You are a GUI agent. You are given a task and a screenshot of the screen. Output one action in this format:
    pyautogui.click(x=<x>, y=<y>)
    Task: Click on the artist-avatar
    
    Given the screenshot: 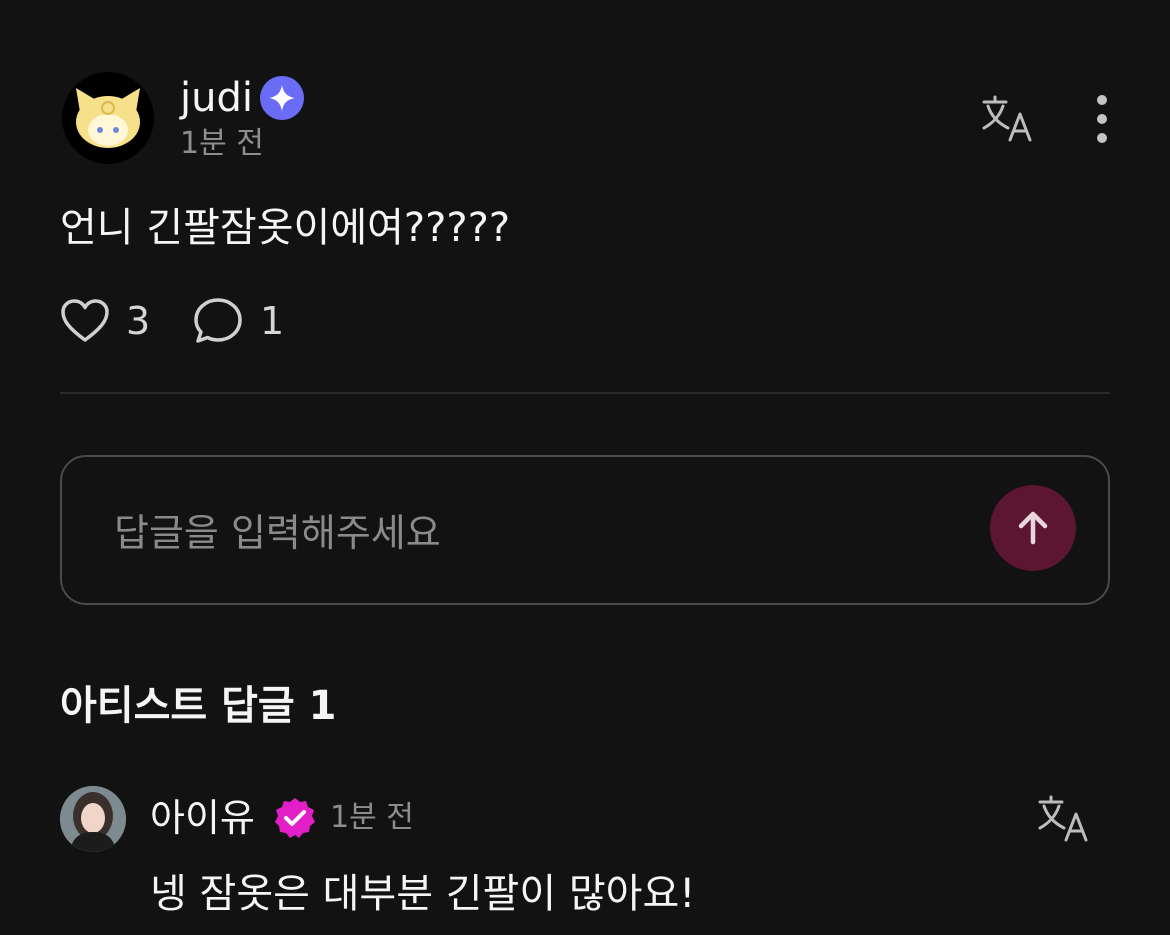 What is the action you would take?
    pyautogui.click(x=93, y=819)
    